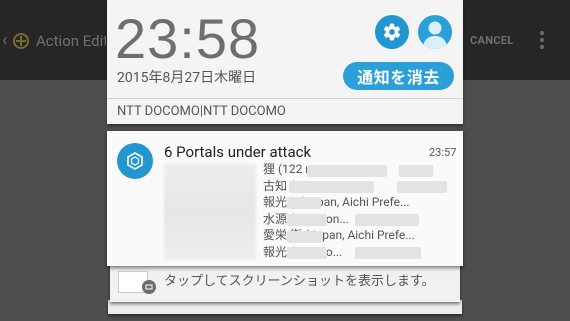 This screenshot has height=321, width=570. Describe the element at coordinates (135, 161) in the screenshot. I see `portal-app-icon` at that location.